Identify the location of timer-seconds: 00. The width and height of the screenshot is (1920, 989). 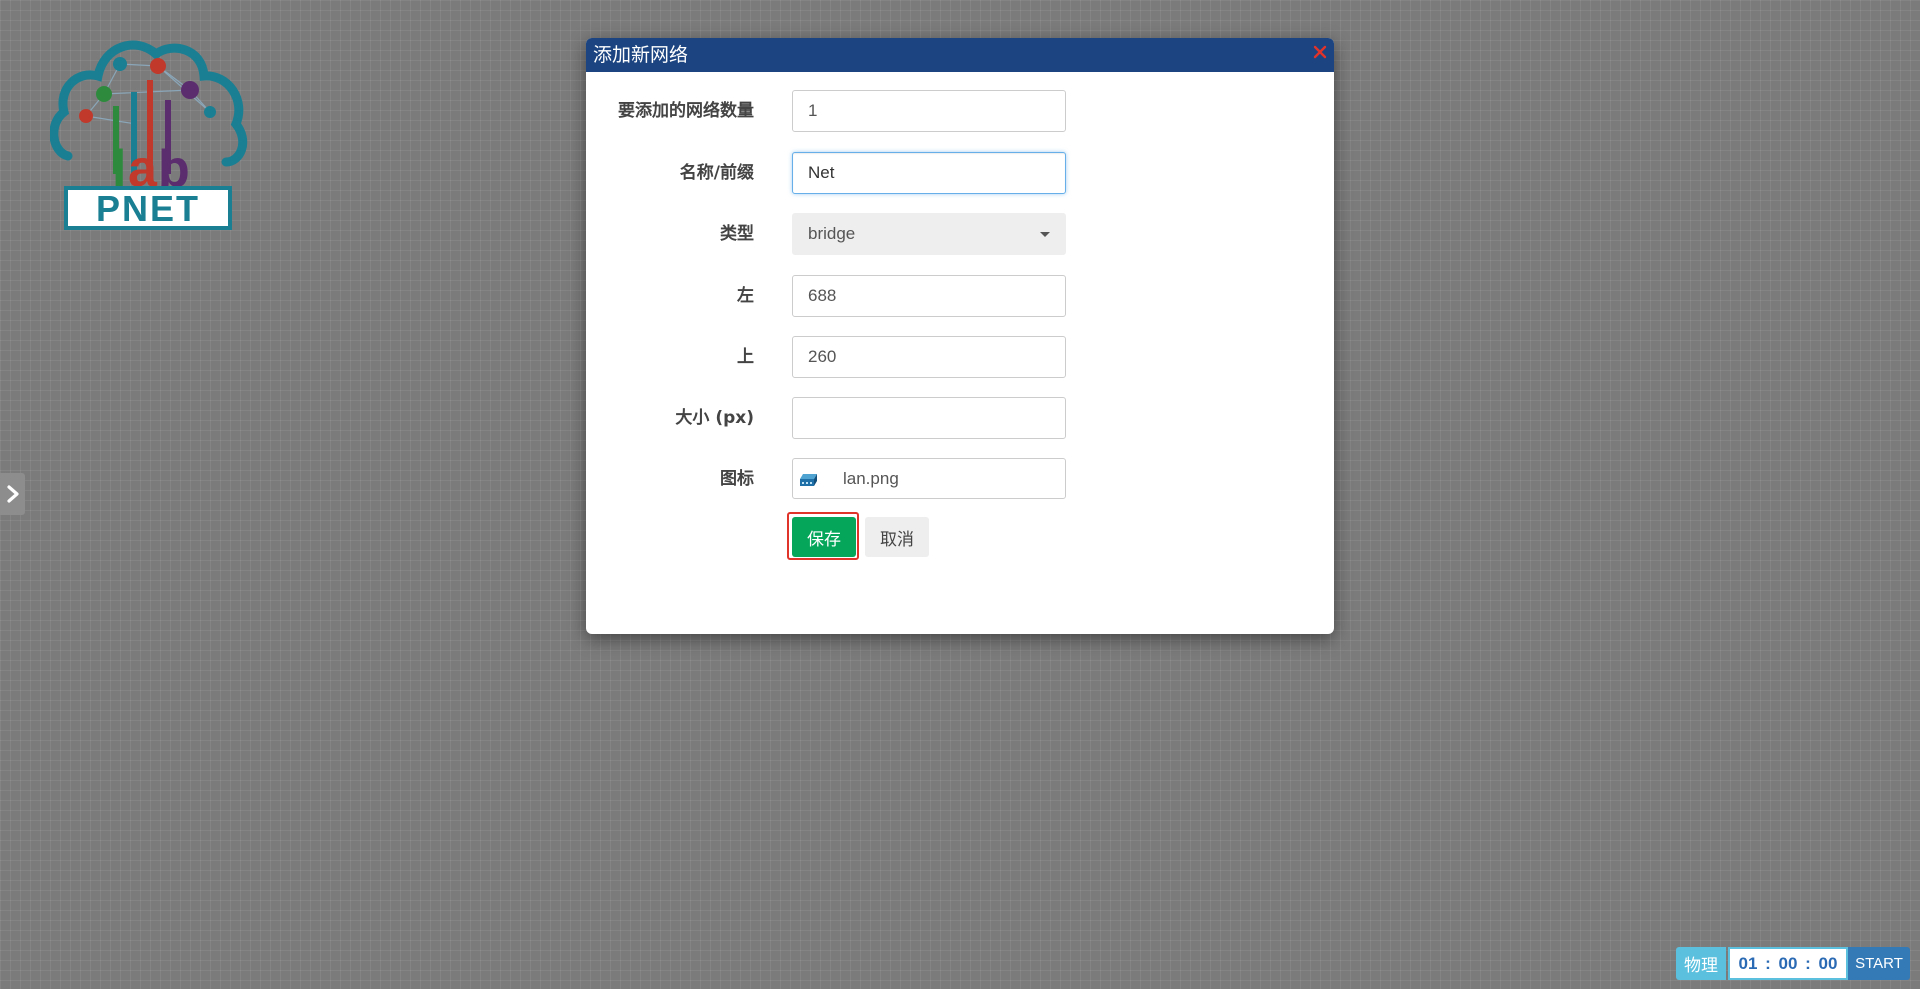
(1828, 963).